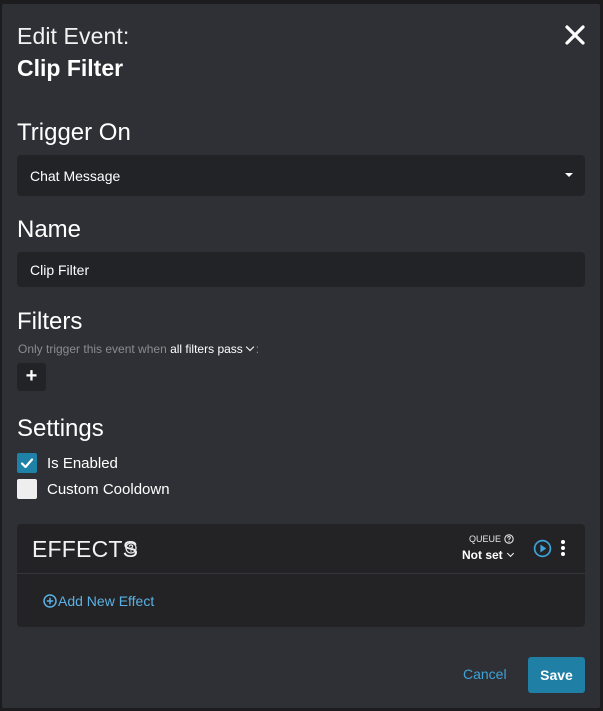  Describe the element at coordinates (485, 674) in the screenshot. I see `cancel-button: Cancel` at that location.